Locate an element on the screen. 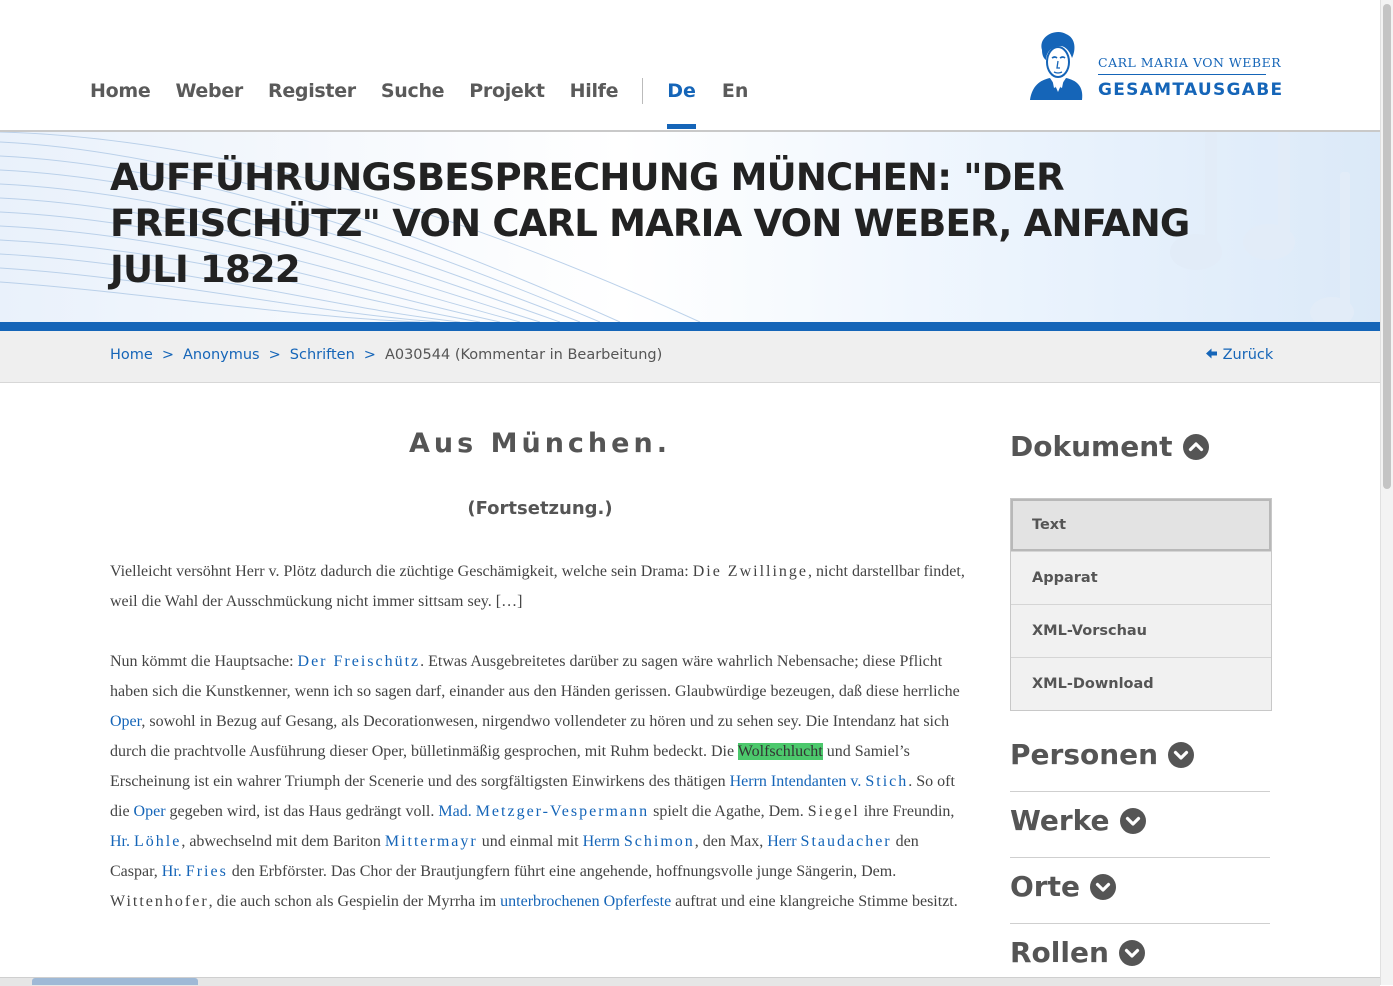  sidebar-personen-header: Personen is located at coordinates (1102, 754).